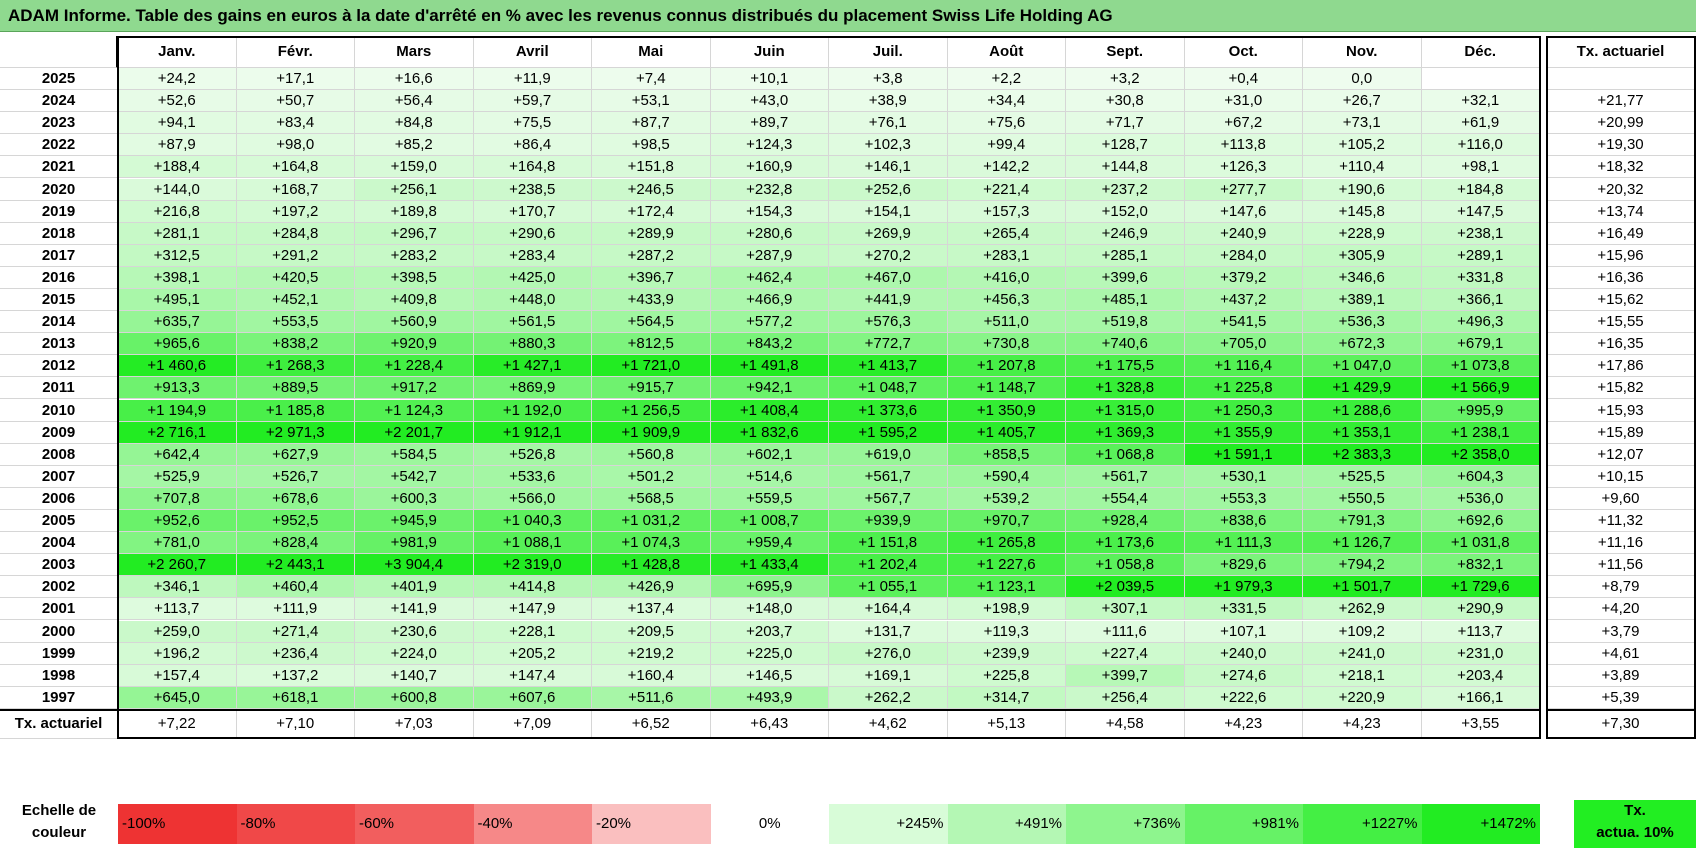 This screenshot has height=848, width=1696. I want to click on table-cell: +221,4, so click(1006, 189).